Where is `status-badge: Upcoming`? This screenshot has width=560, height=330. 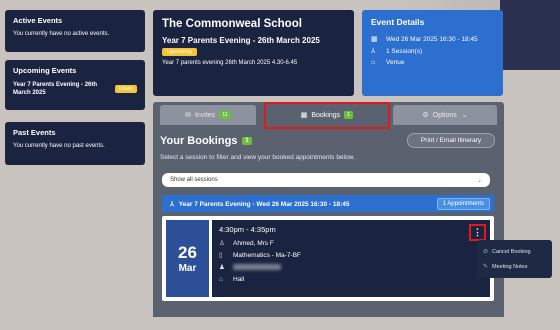 status-badge: Upcoming is located at coordinates (179, 52).